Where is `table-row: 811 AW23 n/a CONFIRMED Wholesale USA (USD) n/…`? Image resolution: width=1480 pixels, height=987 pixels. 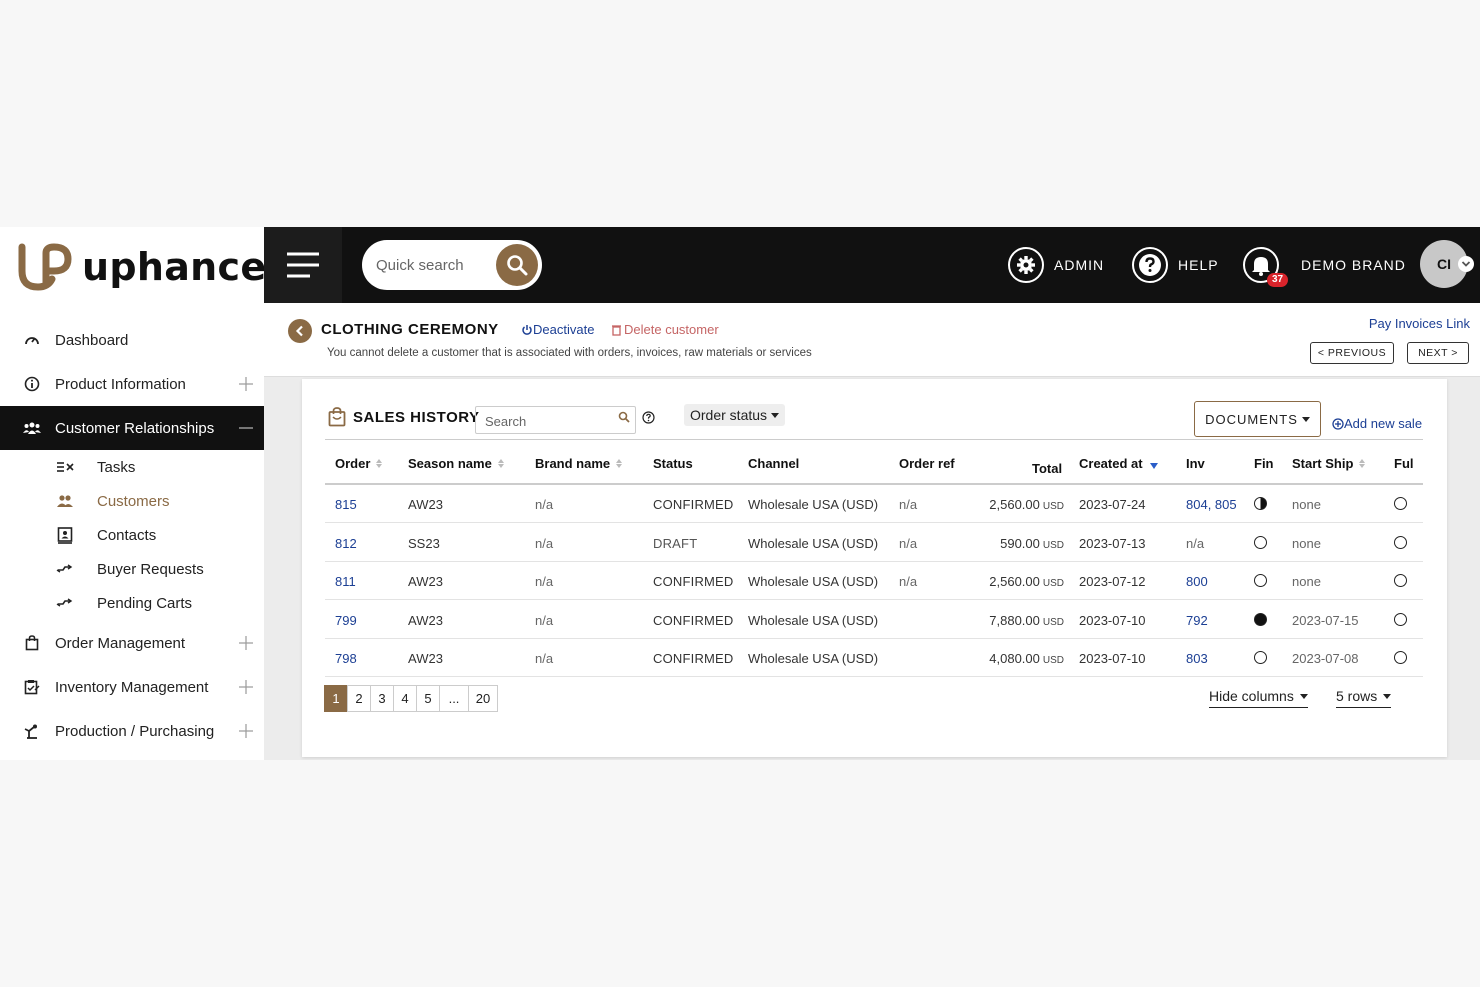
table-row: 811 AW23 n/a CONFIRMED Wholesale USA (USD) n/… is located at coordinates (874, 581).